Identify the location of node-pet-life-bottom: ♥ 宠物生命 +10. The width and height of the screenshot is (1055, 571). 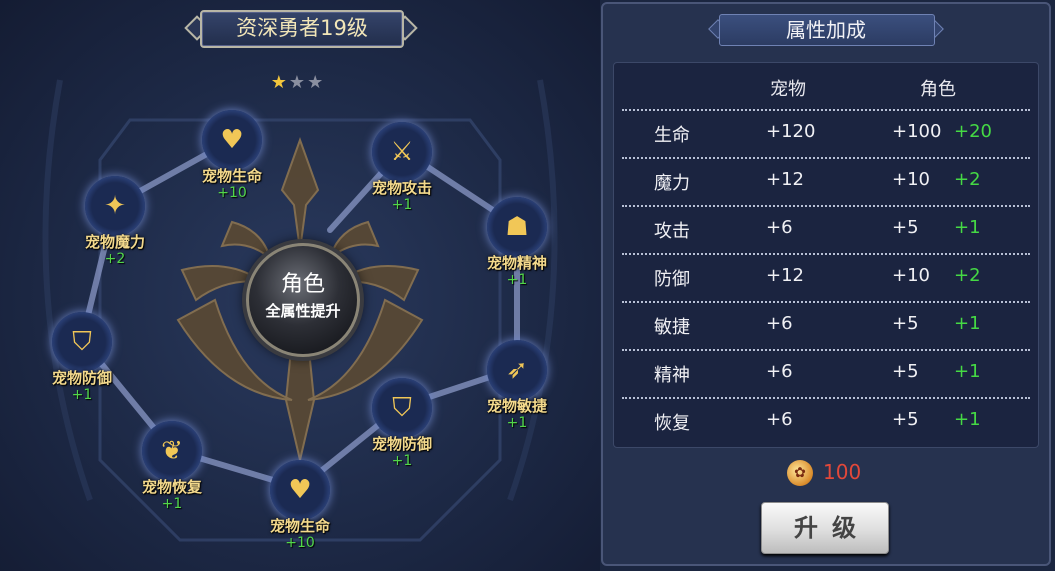
(300, 510).